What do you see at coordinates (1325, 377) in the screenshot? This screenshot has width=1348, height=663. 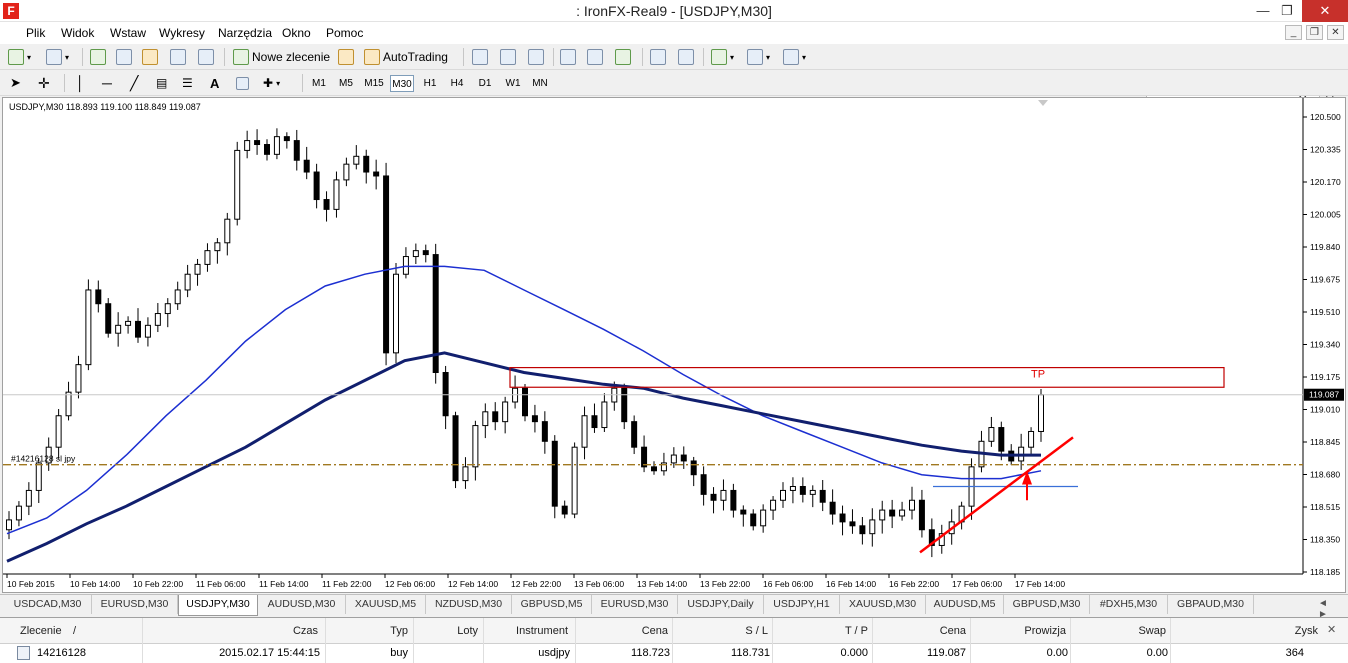 I see `y-tick-label: 119.175` at bounding box center [1325, 377].